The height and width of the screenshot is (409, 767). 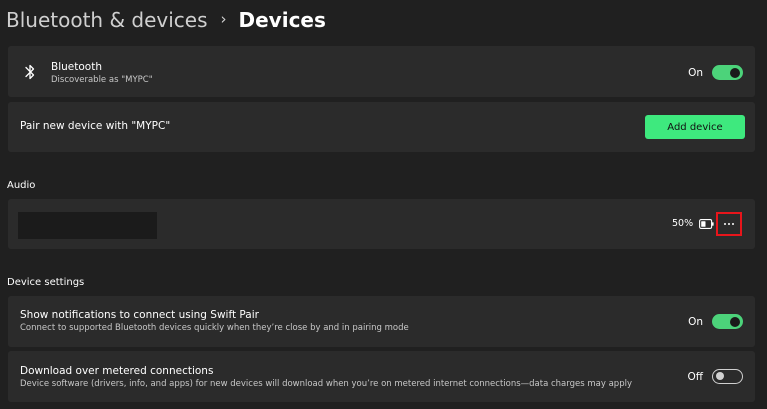 I want to click on add-device-button: Add device, so click(x=695, y=127).